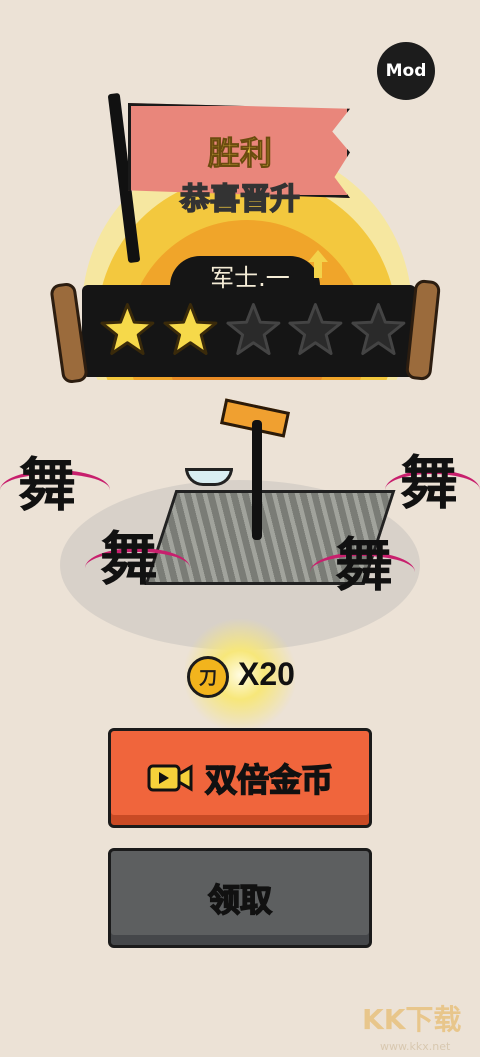 Image resolution: width=480 pixels, height=1057 pixels. What do you see at coordinates (250, 278) in the screenshot?
I see `rank-label: 军士.一` at bounding box center [250, 278].